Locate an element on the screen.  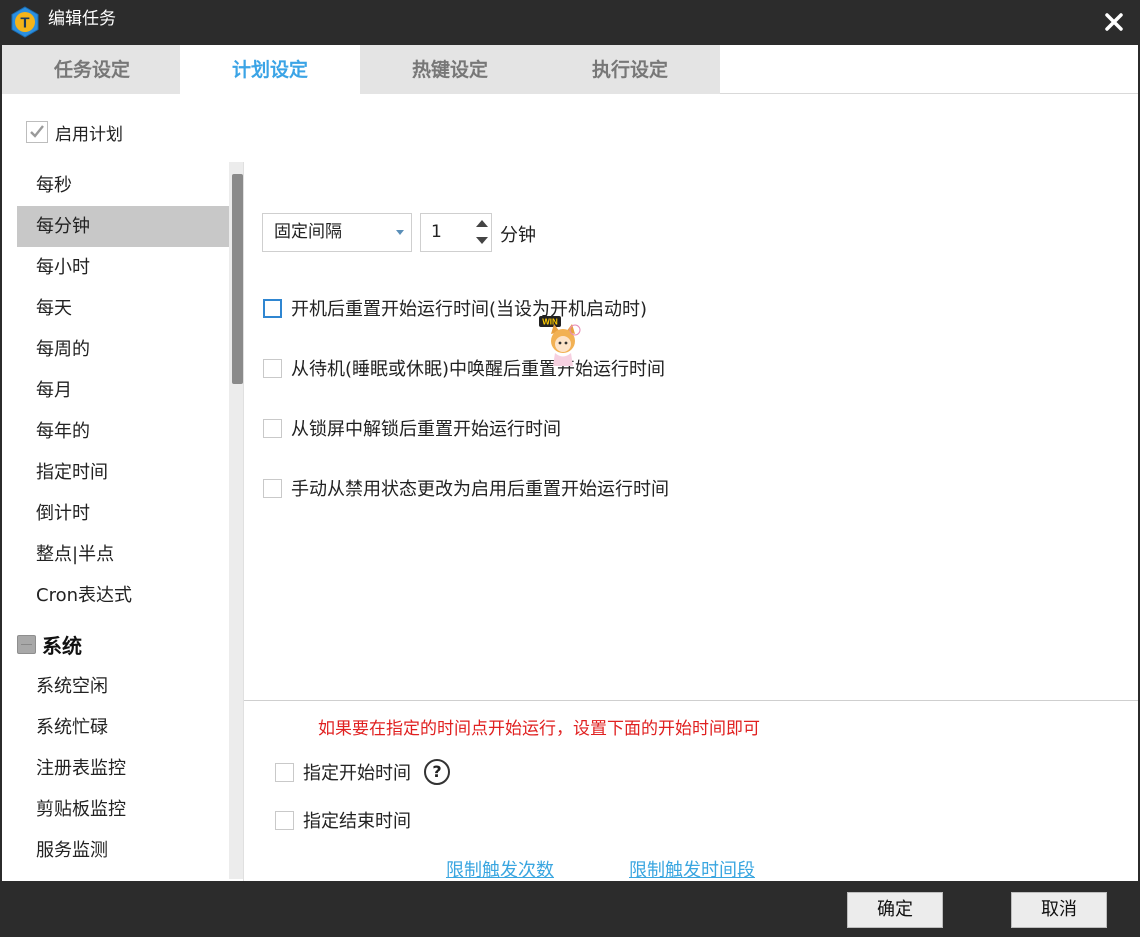
tab-hotkey-settings: 热键设定 is located at coordinates (450, 69).